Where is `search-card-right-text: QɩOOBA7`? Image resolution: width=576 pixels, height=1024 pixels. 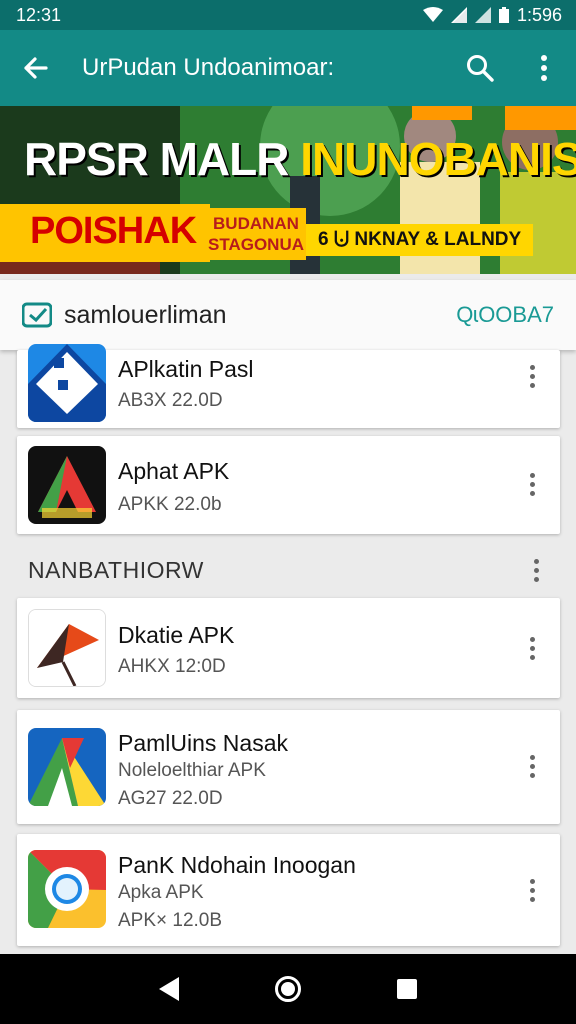 search-card-right-text: QɩOOBA7 is located at coordinates (505, 314).